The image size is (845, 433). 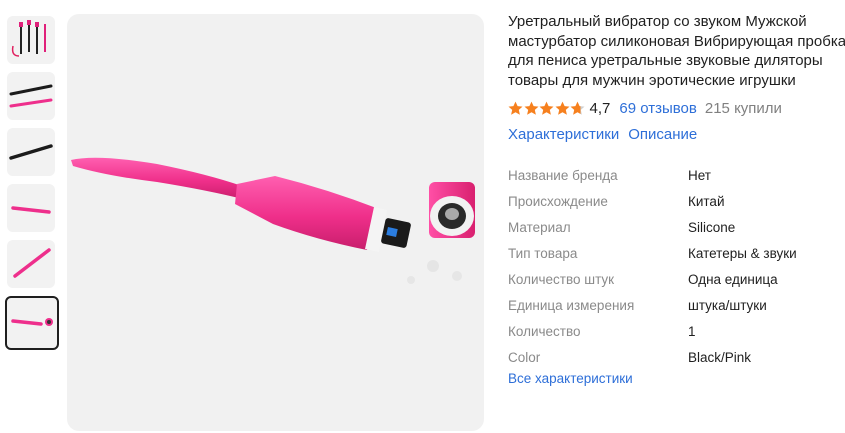 What do you see at coordinates (692, 331) in the screenshot?
I see `spec-value: 1` at bounding box center [692, 331].